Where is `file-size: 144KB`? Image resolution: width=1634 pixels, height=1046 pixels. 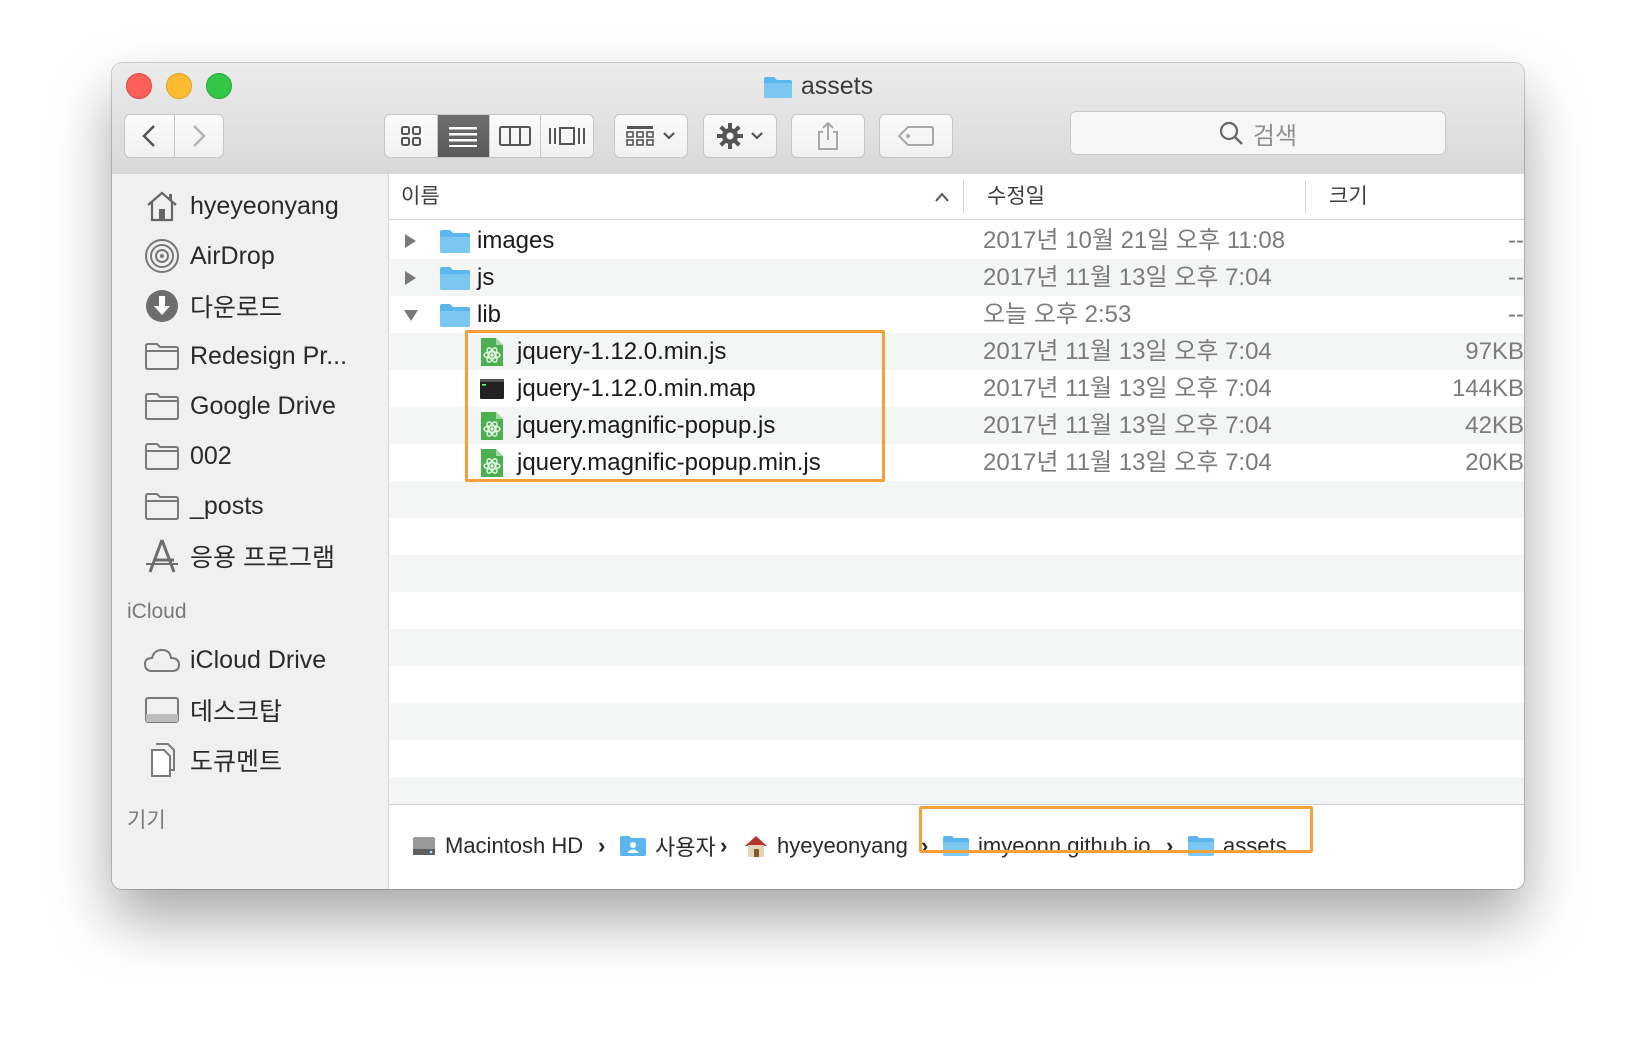
file-size: 144KB is located at coordinates (1487, 388).